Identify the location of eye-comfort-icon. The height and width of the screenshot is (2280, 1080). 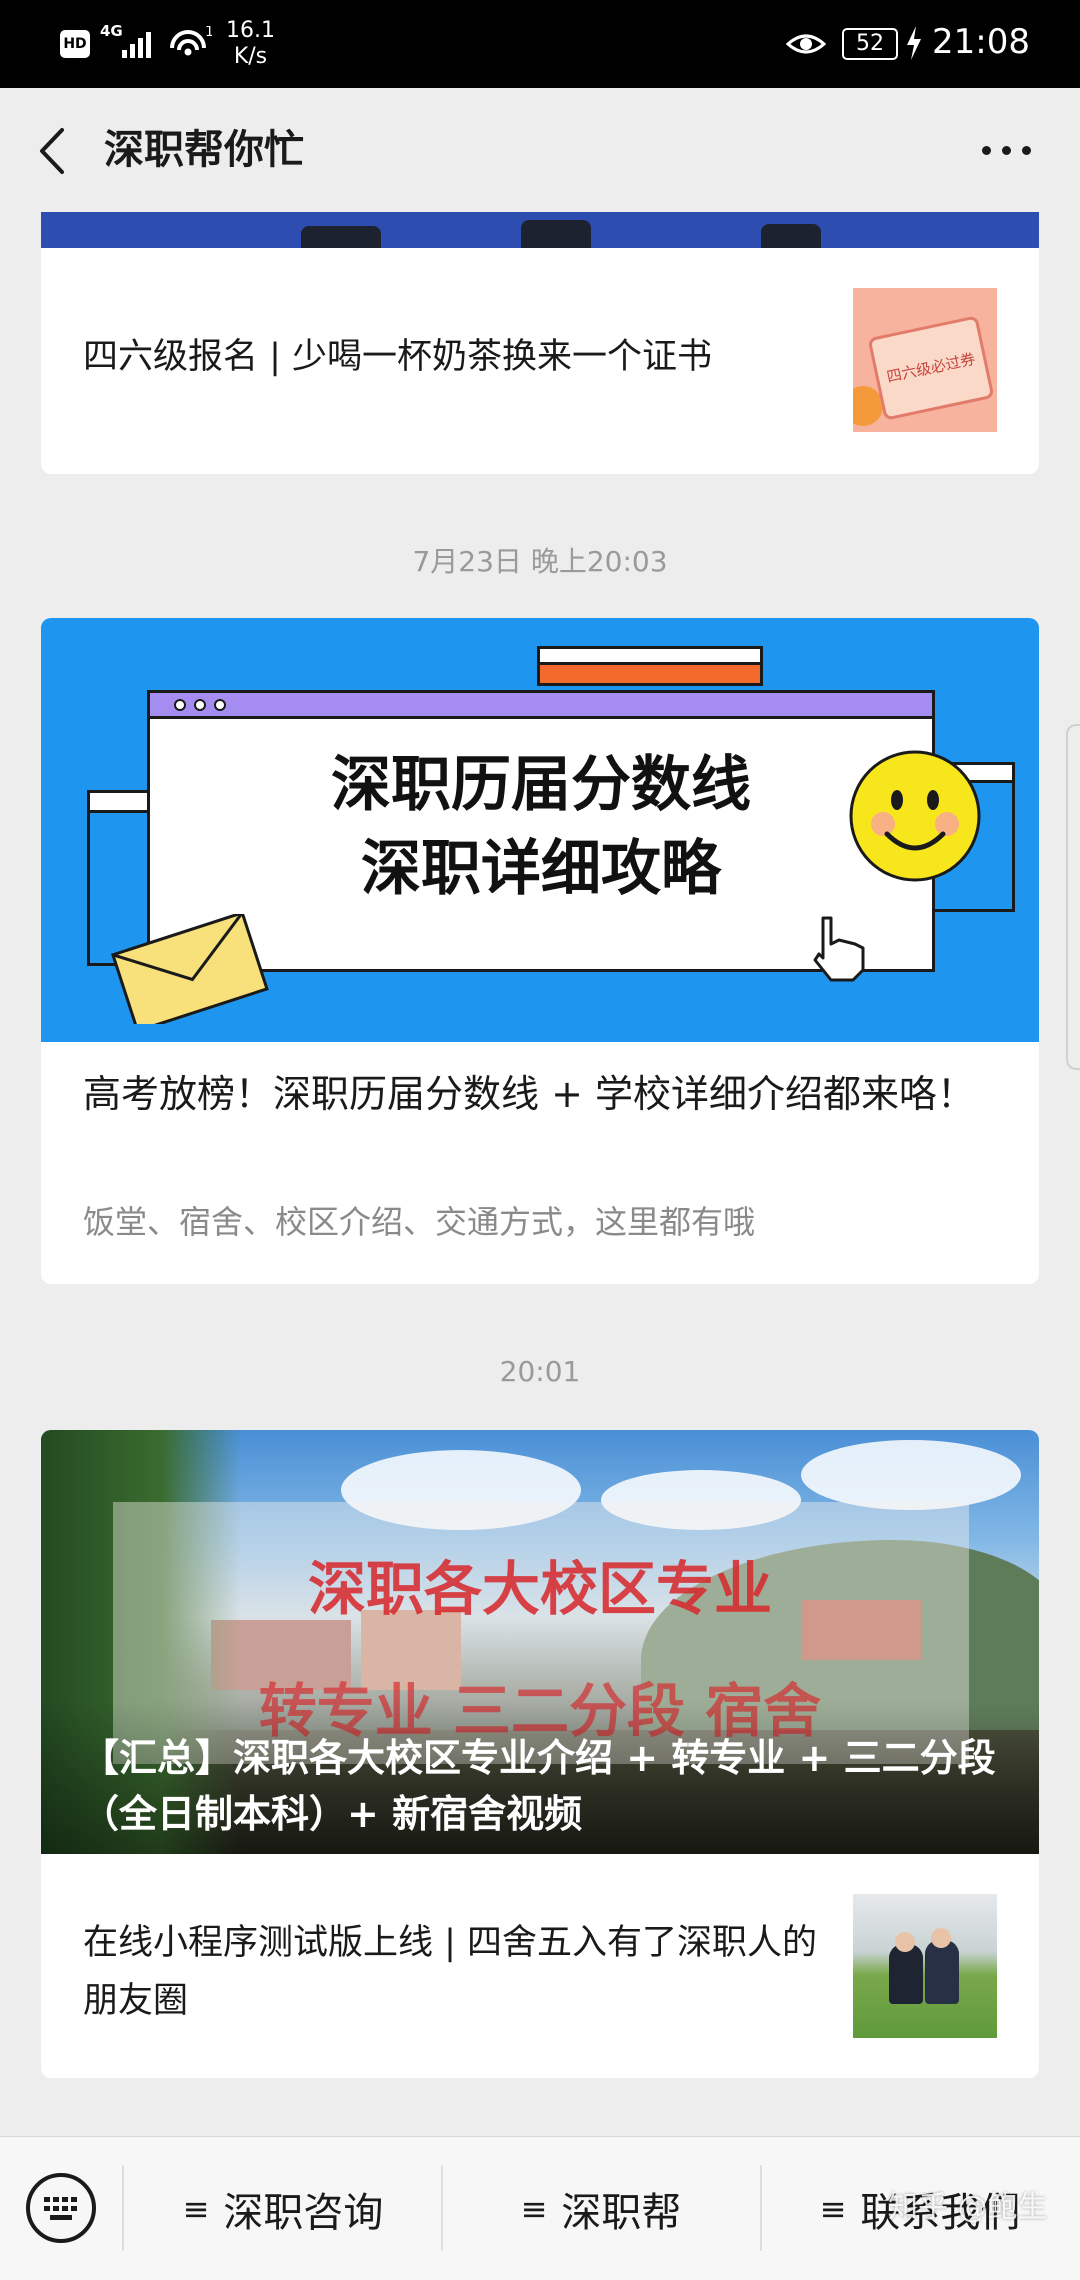
(806, 46).